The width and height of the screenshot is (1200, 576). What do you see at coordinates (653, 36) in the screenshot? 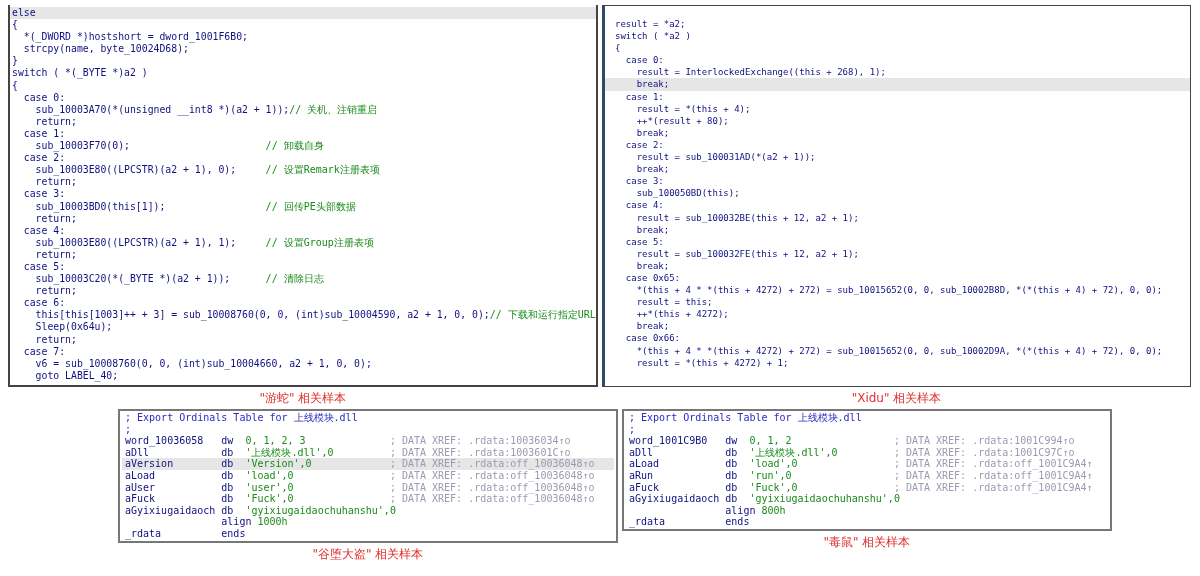
I see `code-line: switch ( *a2 )` at bounding box center [653, 36].